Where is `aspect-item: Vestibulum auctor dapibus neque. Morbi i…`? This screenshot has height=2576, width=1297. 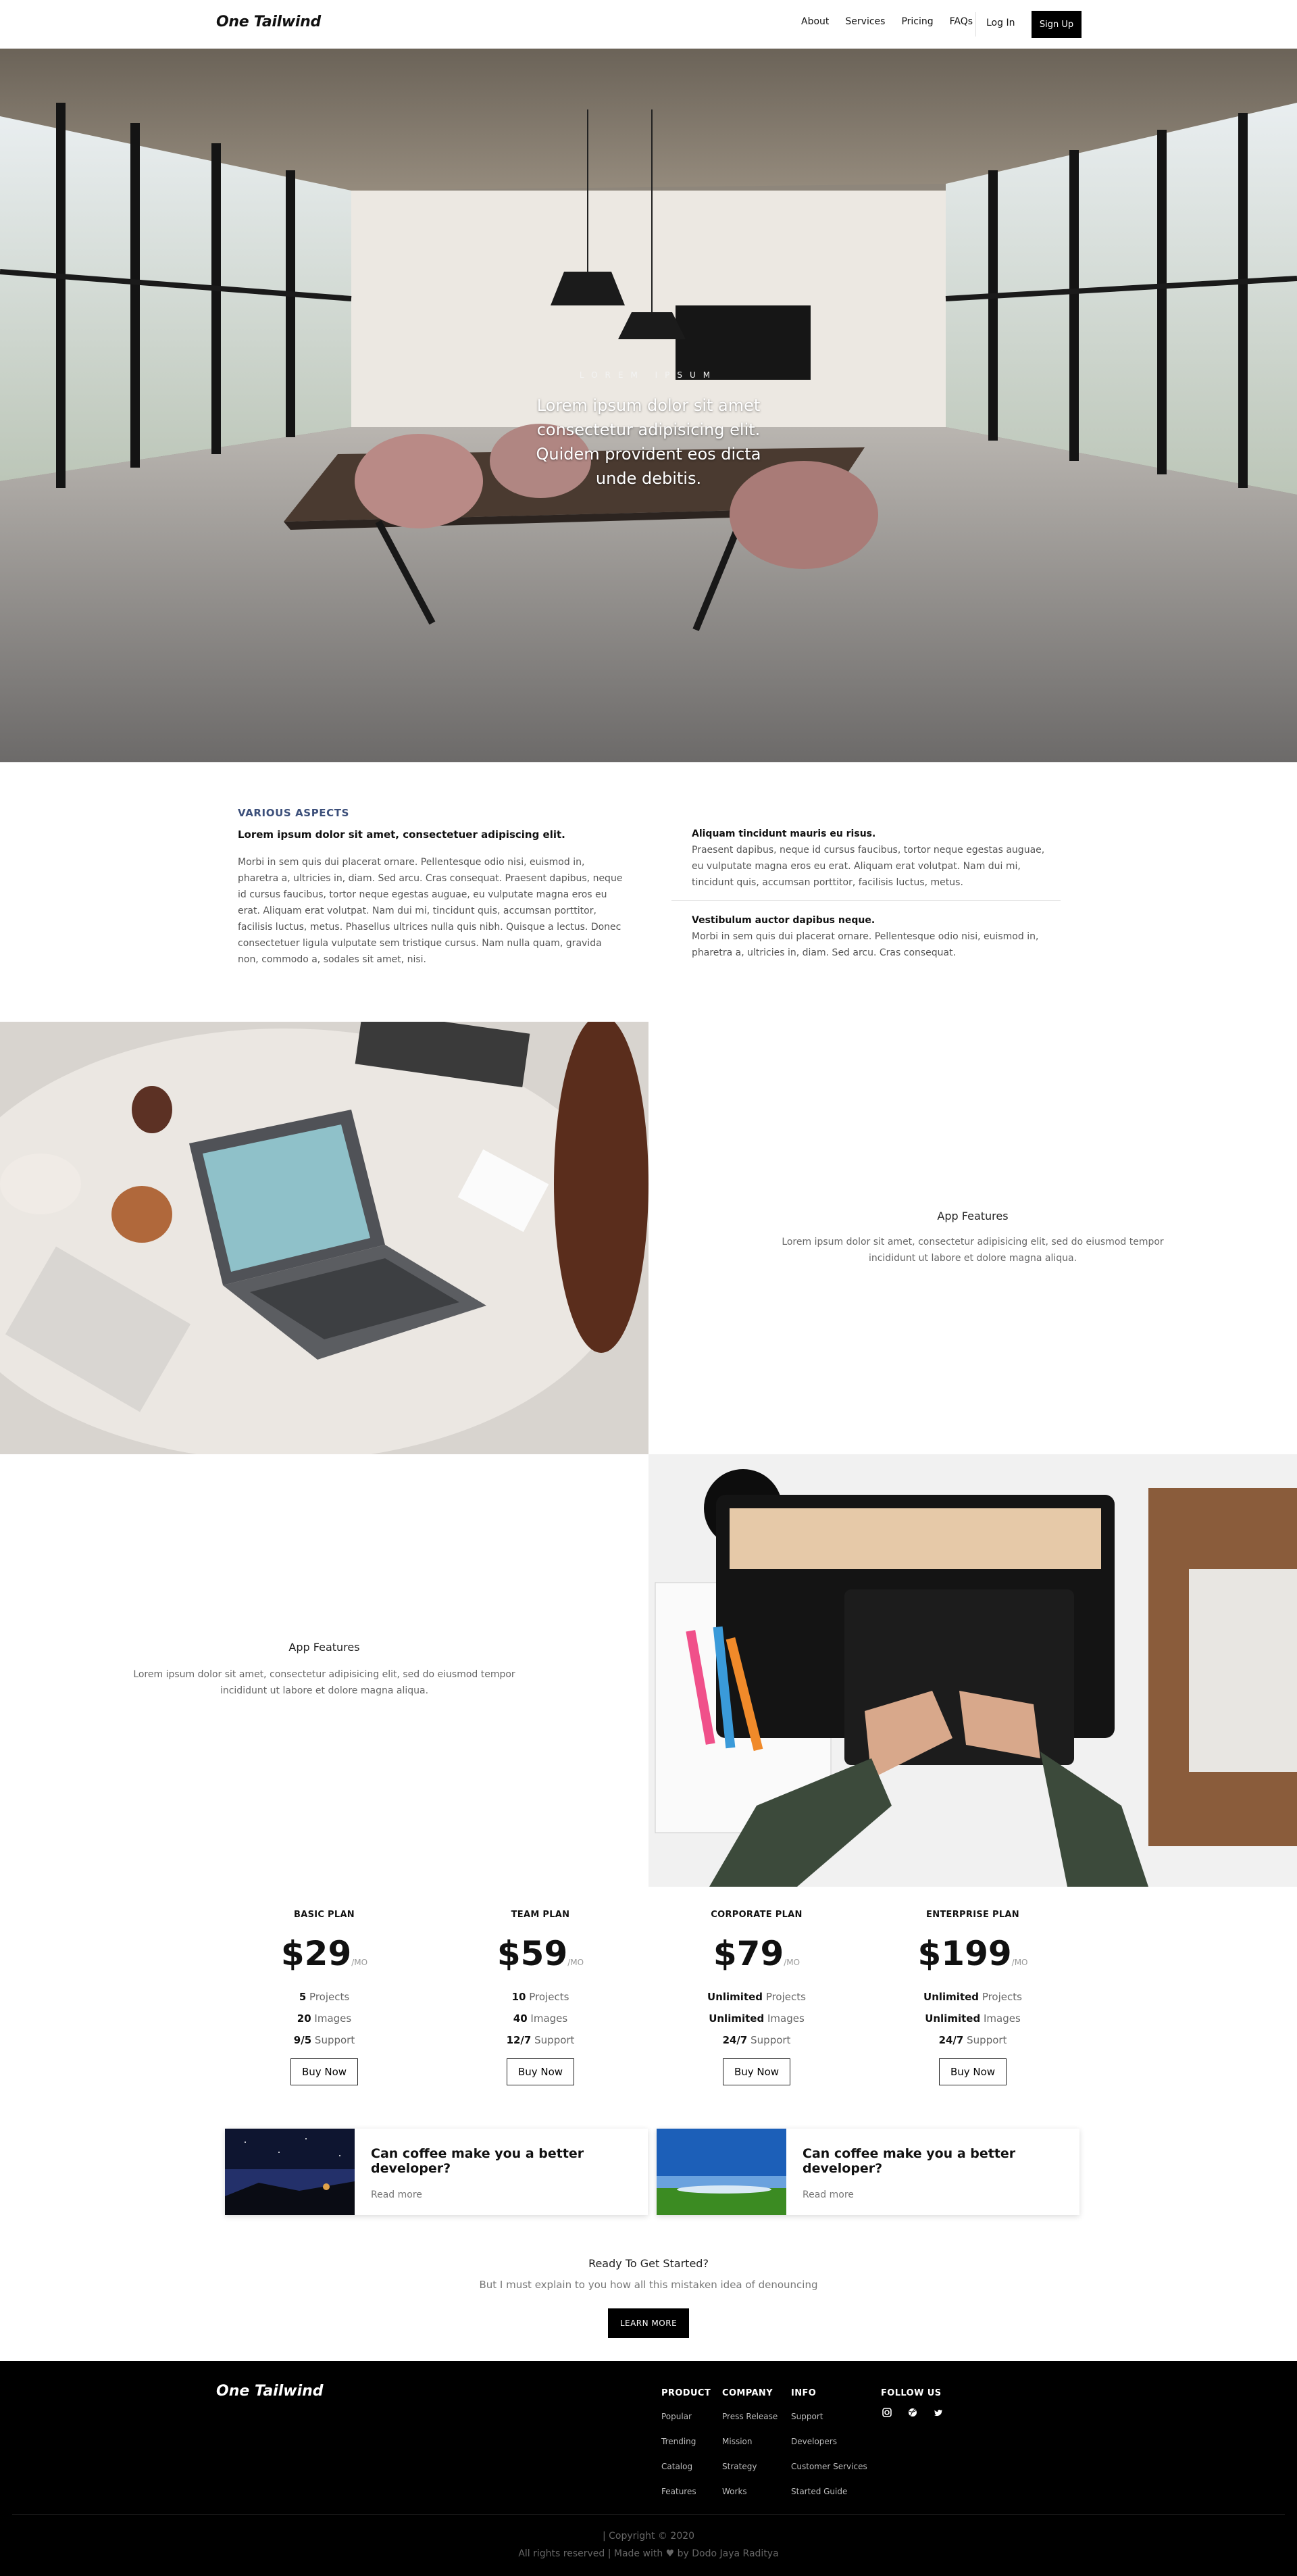
aspect-item: Vestibulum auctor dapibus neque. Morbi i… is located at coordinates (874, 936).